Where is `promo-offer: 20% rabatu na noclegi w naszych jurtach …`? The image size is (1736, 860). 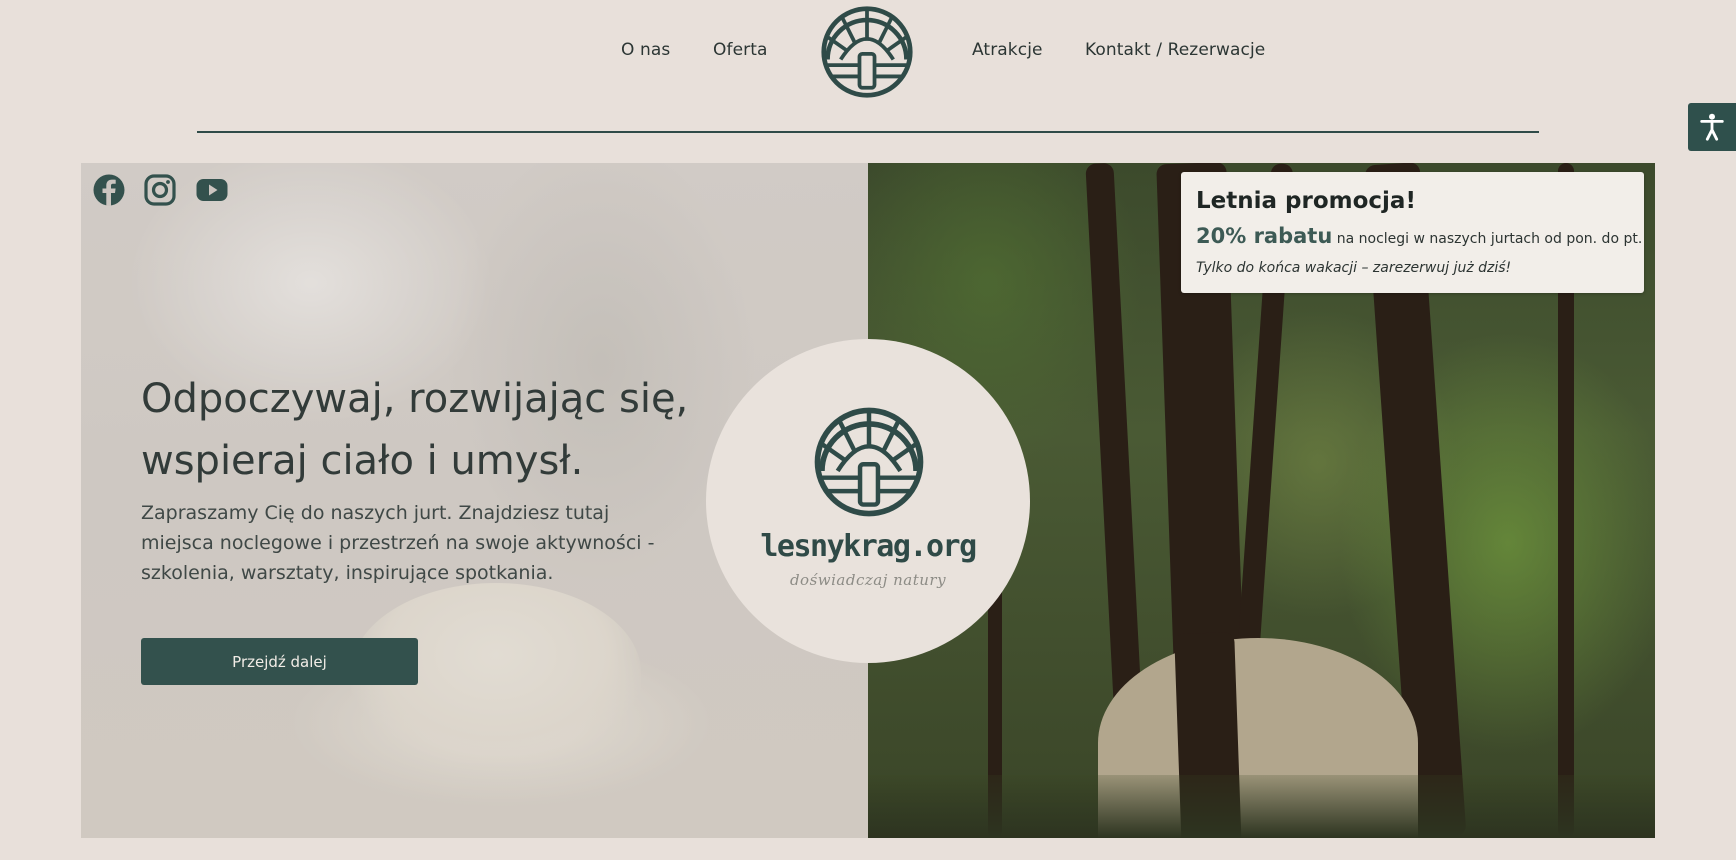
promo-offer: 20% rabatu na noclegi w naszych jurtach … is located at coordinates (1419, 236).